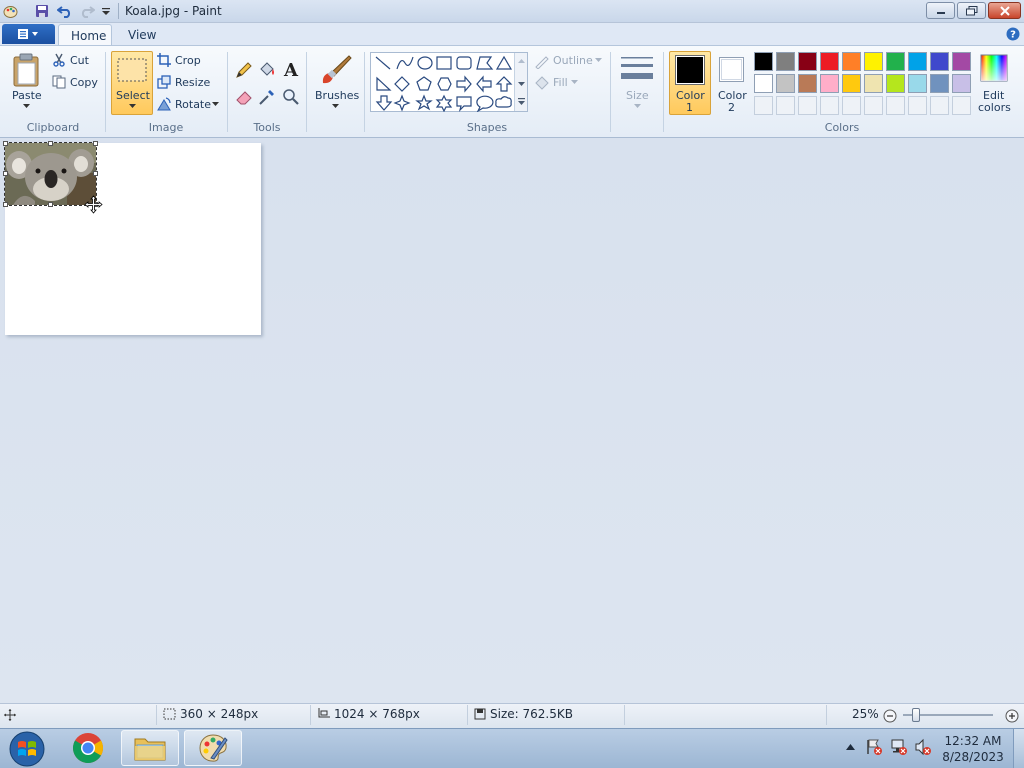  Describe the element at coordinates (50, 174) in the screenshot. I see `koala-image-selection` at that location.